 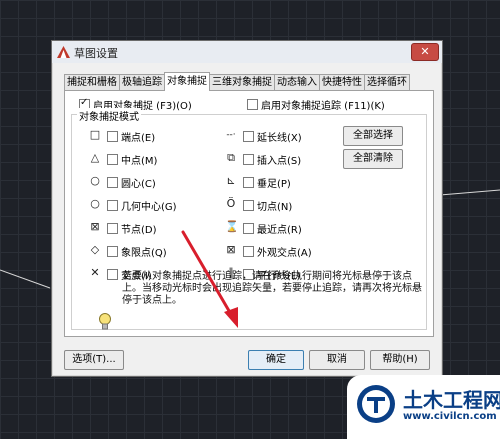 What do you see at coordinates (450, 416) in the screenshot?
I see `watermark-url: www.civilcn.com` at bounding box center [450, 416].